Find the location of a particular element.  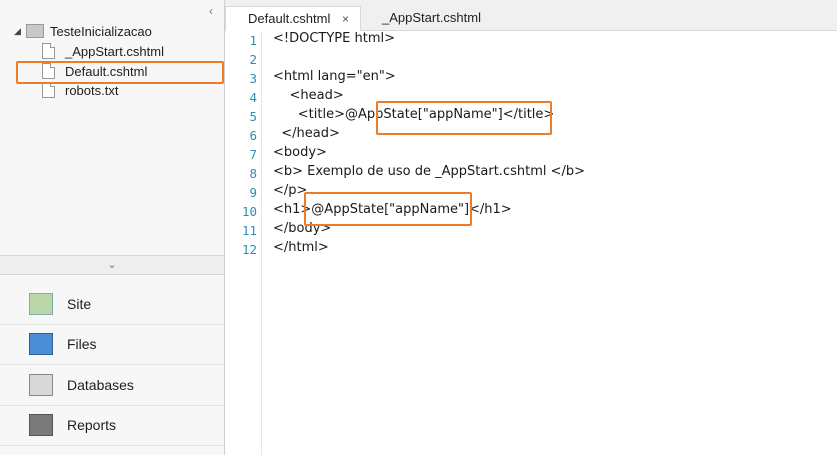

workspace-label: Databases is located at coordinates (100, 385).